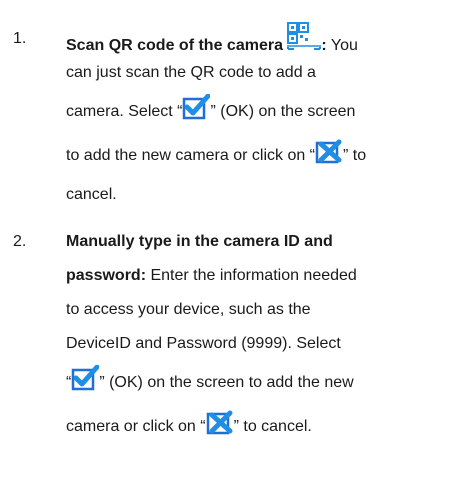  What do you see at coordinates (226, 382) in the screenshot?
I see `item-text: ” (OK) on the screen to add the new` at bounding box center [226, 382].